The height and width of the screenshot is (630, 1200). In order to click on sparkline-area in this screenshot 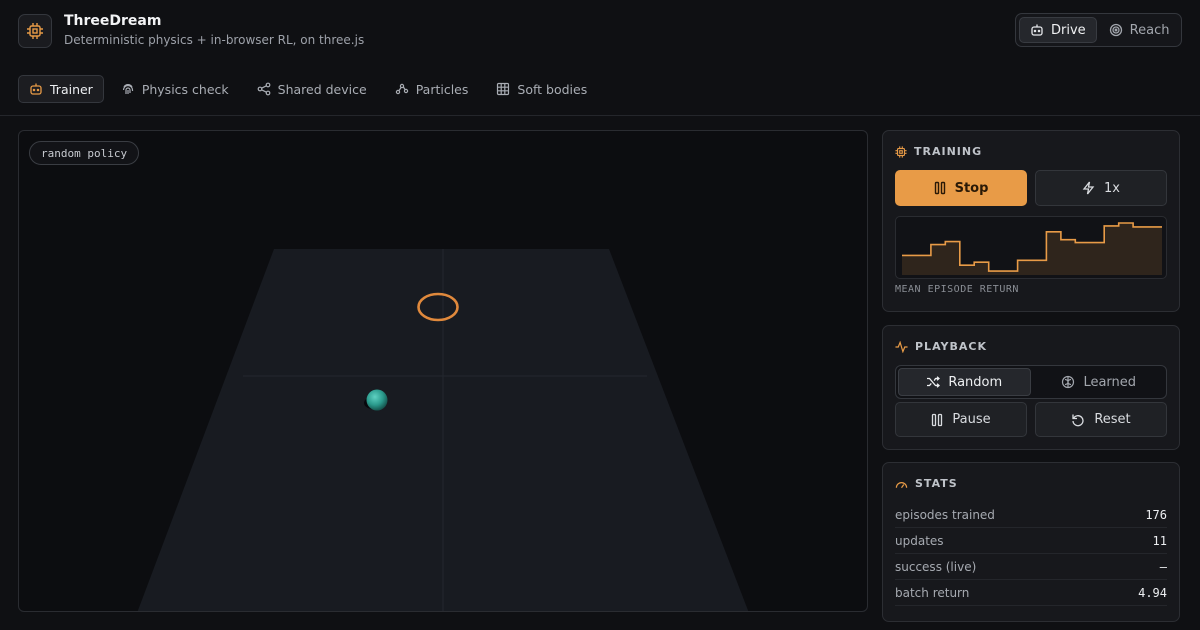, I will do `click(1032, 249)`.